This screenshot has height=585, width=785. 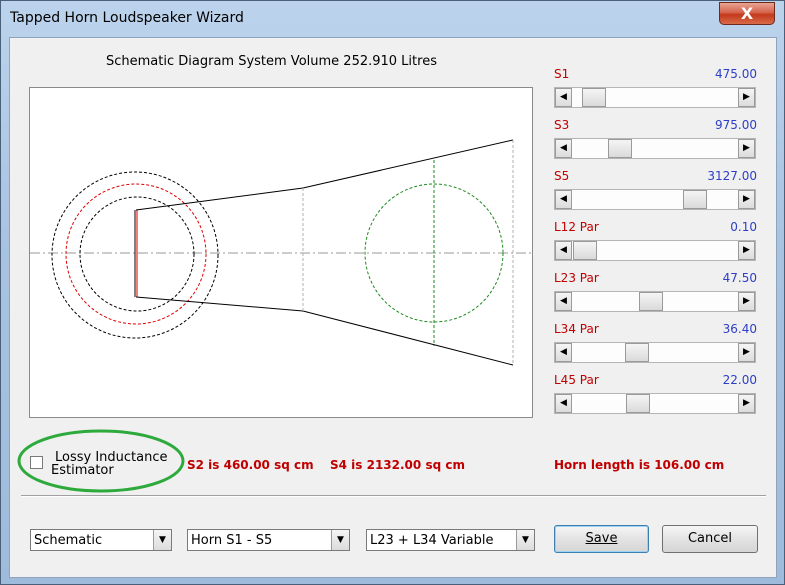 What do you see at coordinates (250, 465) in the screenshot?
I see `s2-status: S2 is 460.00 sq cm` at bounding box center [250, 465].